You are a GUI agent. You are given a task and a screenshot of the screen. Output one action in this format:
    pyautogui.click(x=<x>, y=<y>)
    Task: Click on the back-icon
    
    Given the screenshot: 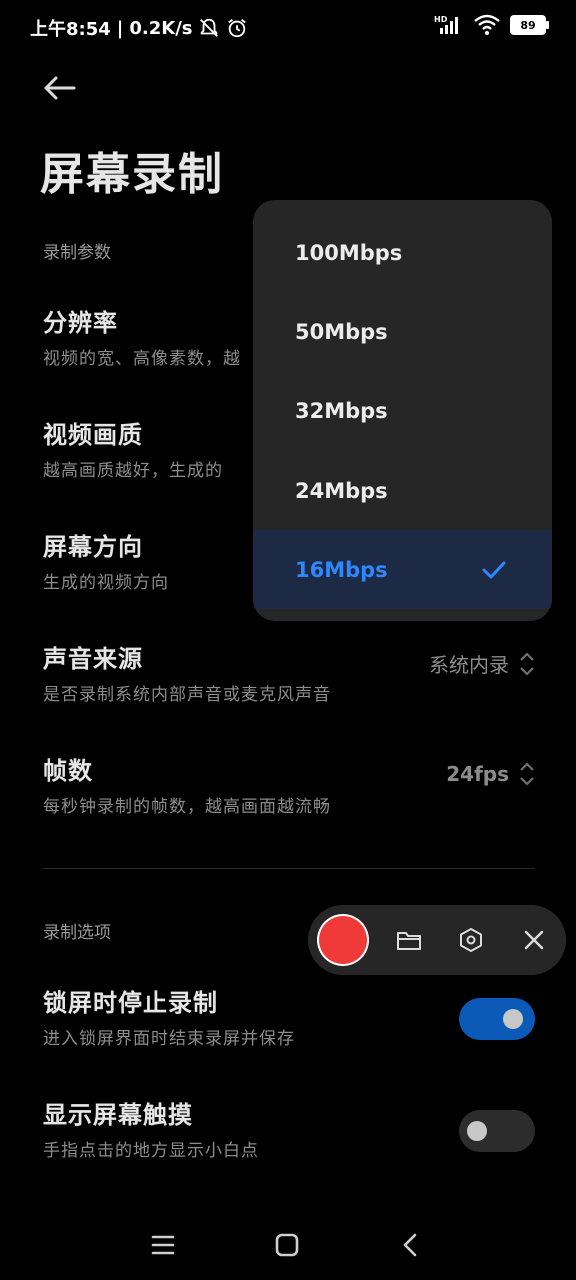 What is the action you would take?
    pyautogui.click(x=411, y=1245)
    